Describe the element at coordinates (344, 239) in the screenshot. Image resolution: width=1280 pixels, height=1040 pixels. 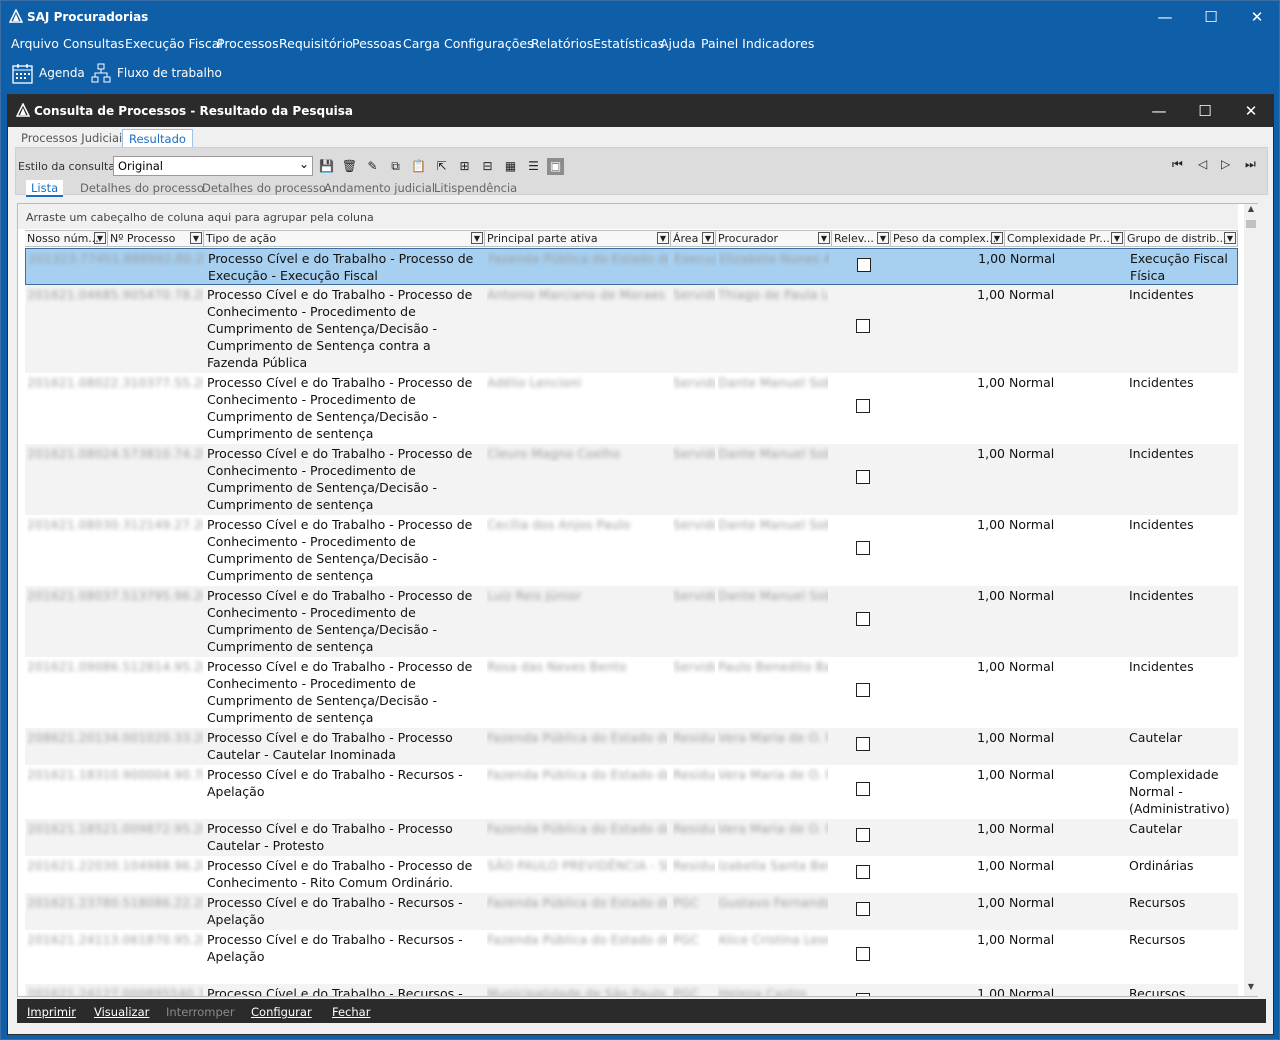
I see `col-tipo-acao: Tipo de ação ▼` at that location.